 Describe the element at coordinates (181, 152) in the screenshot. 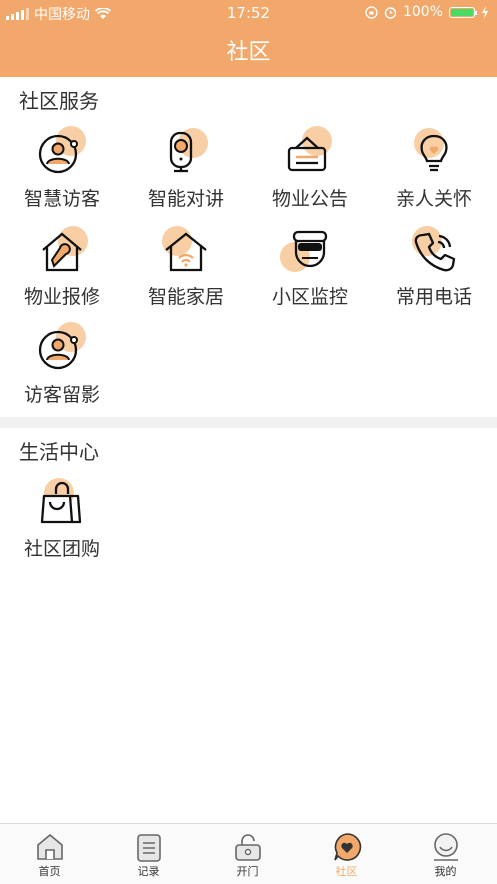

I see `intercom-icon` at that location.